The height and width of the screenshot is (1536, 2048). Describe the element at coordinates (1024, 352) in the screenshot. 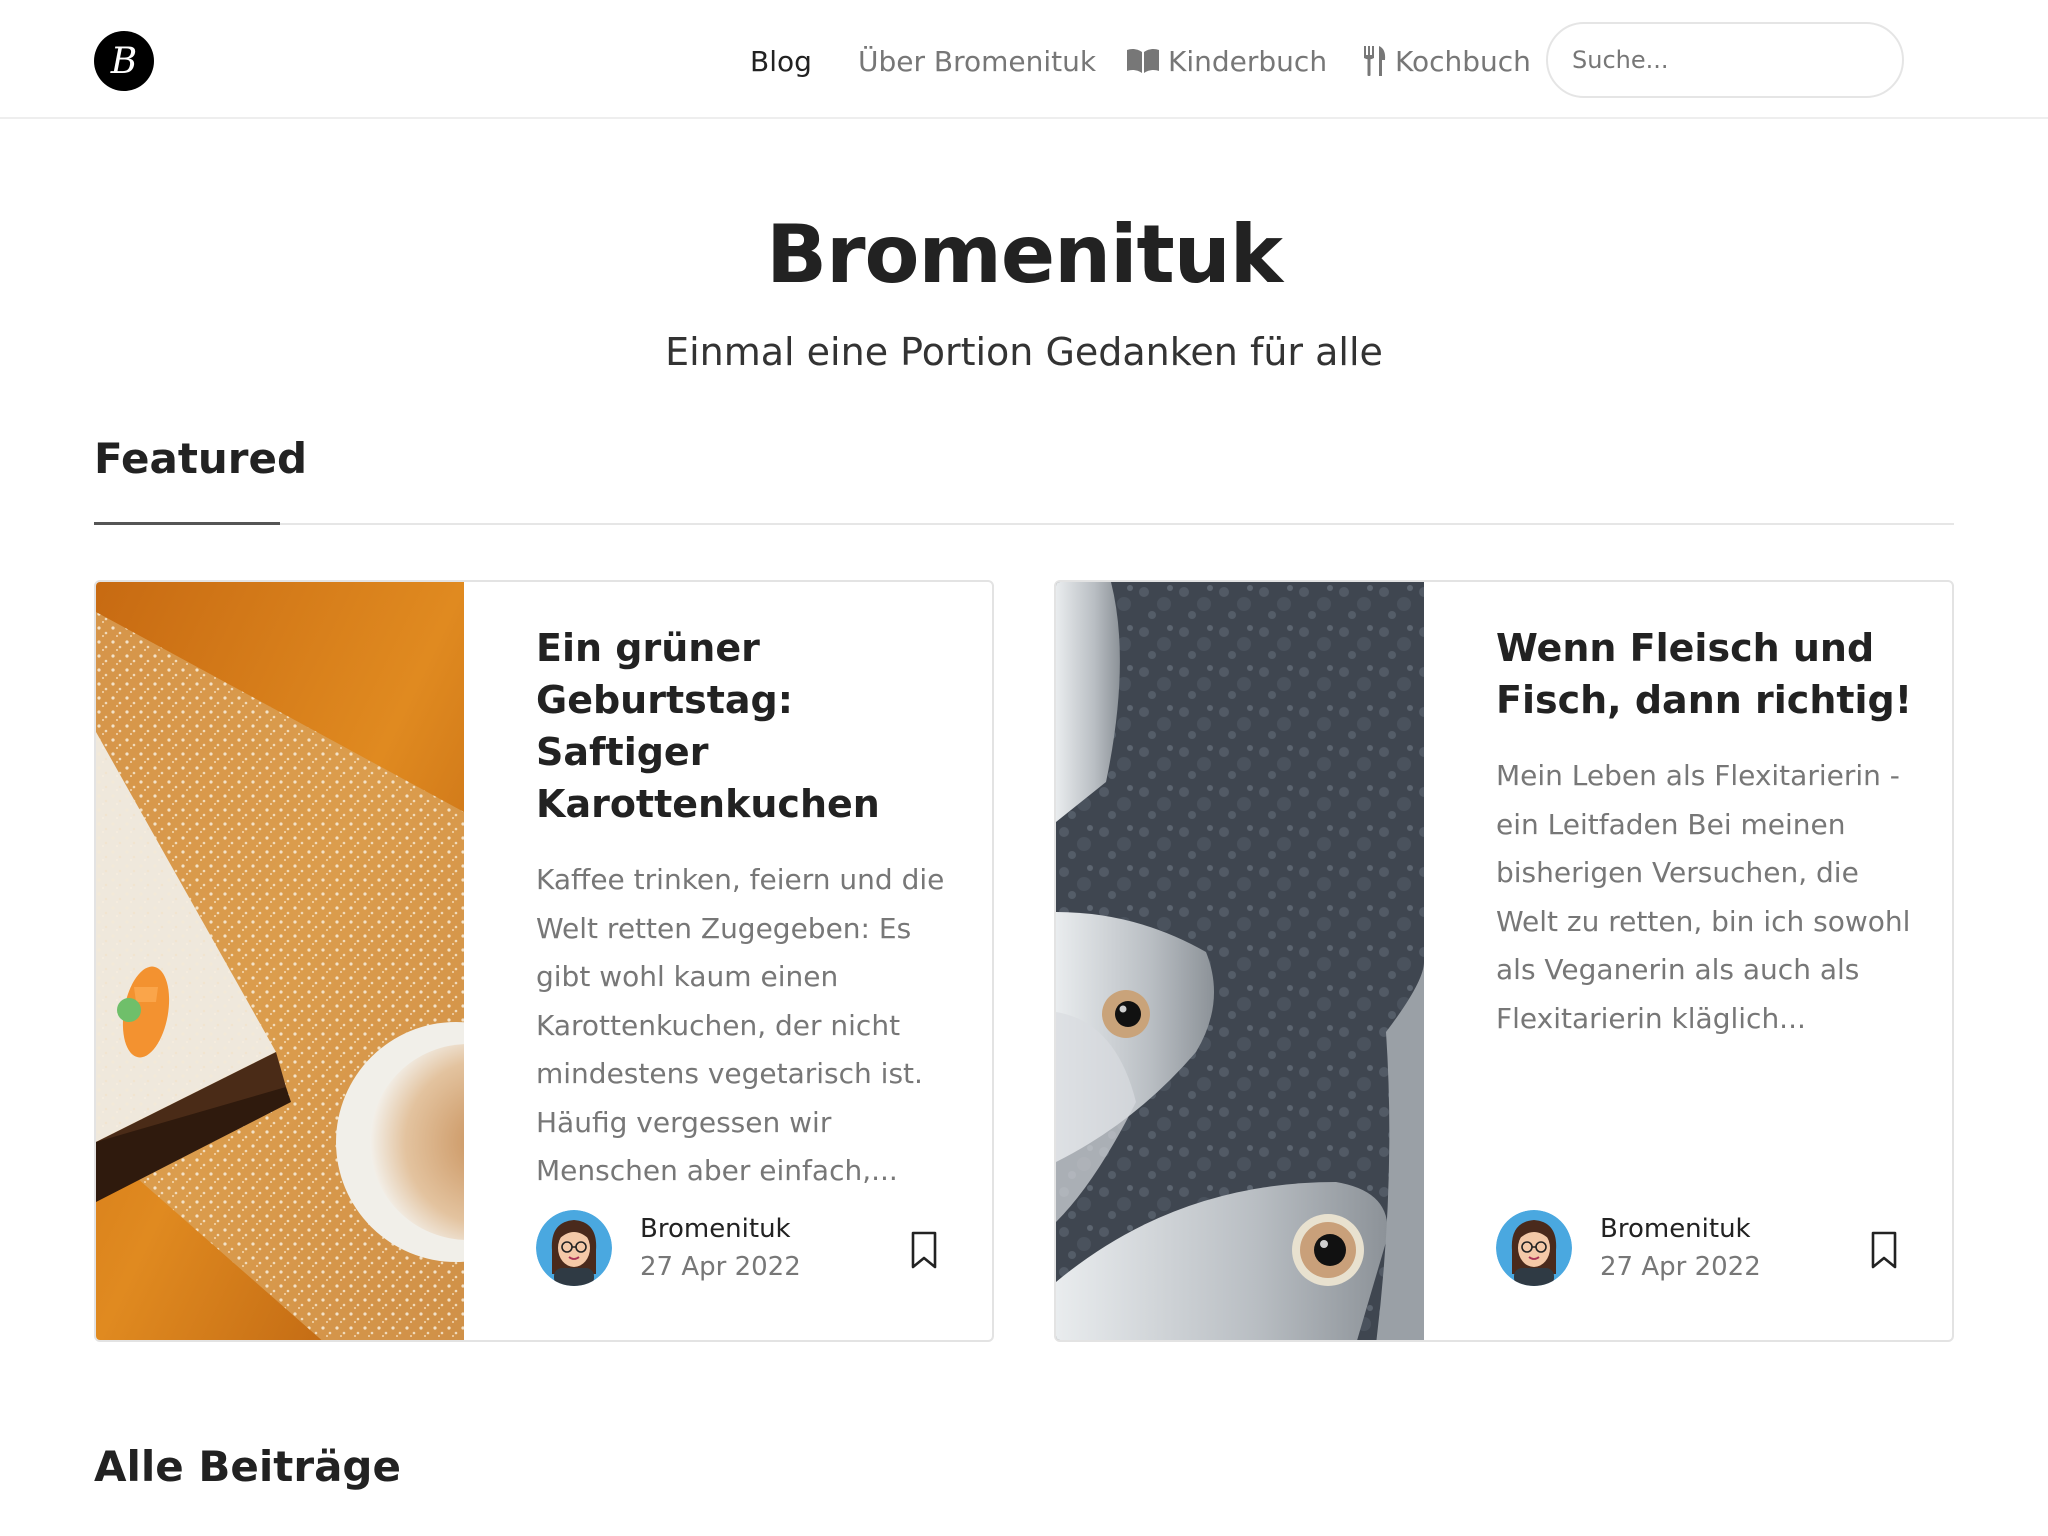

I see `site-tagline: Einmal eine Portion Gedanken für alle` at that location.